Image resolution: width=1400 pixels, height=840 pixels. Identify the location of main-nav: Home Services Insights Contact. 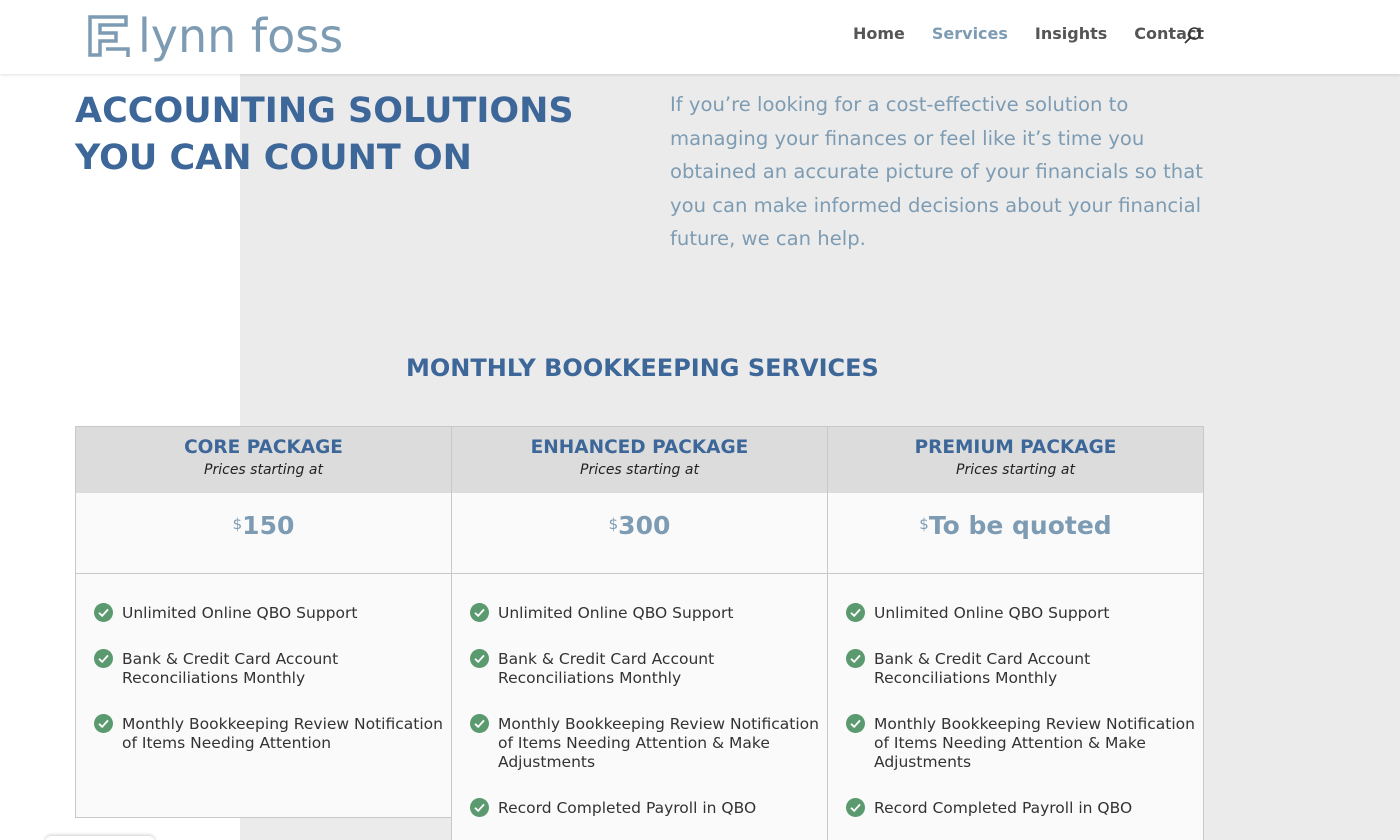
(1015, 33).